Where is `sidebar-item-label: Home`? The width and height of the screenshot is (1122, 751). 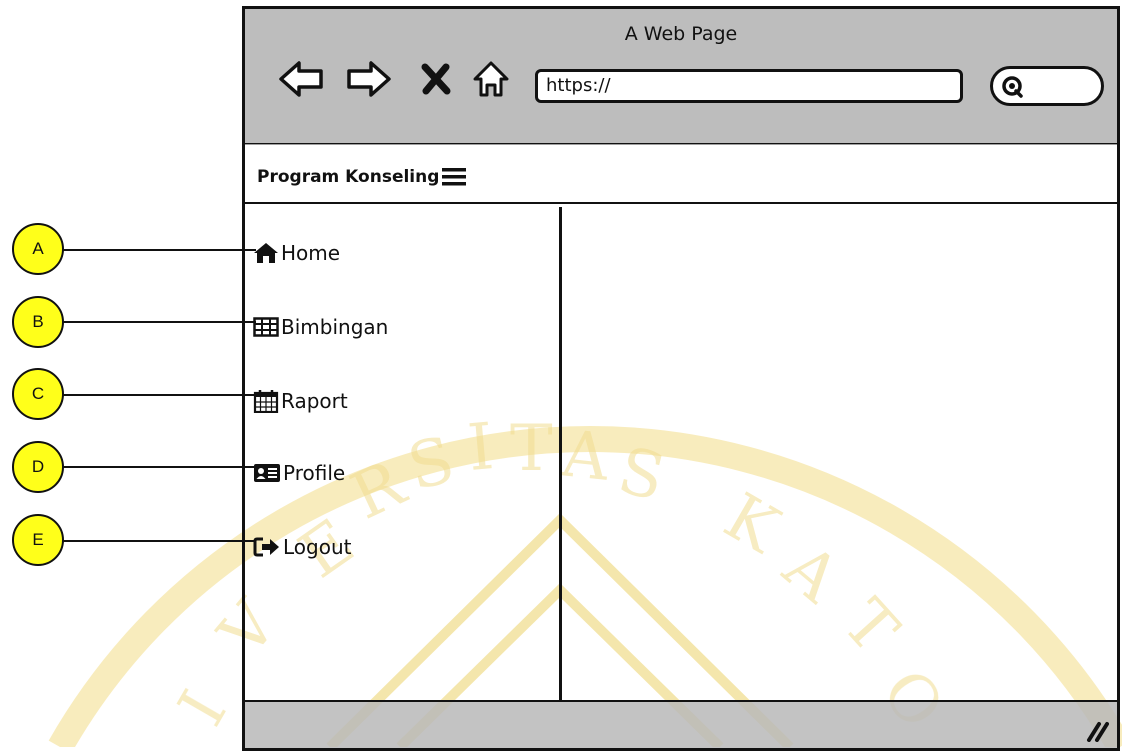
sidebar-item-label: Home is located at coordinates (311, 253).